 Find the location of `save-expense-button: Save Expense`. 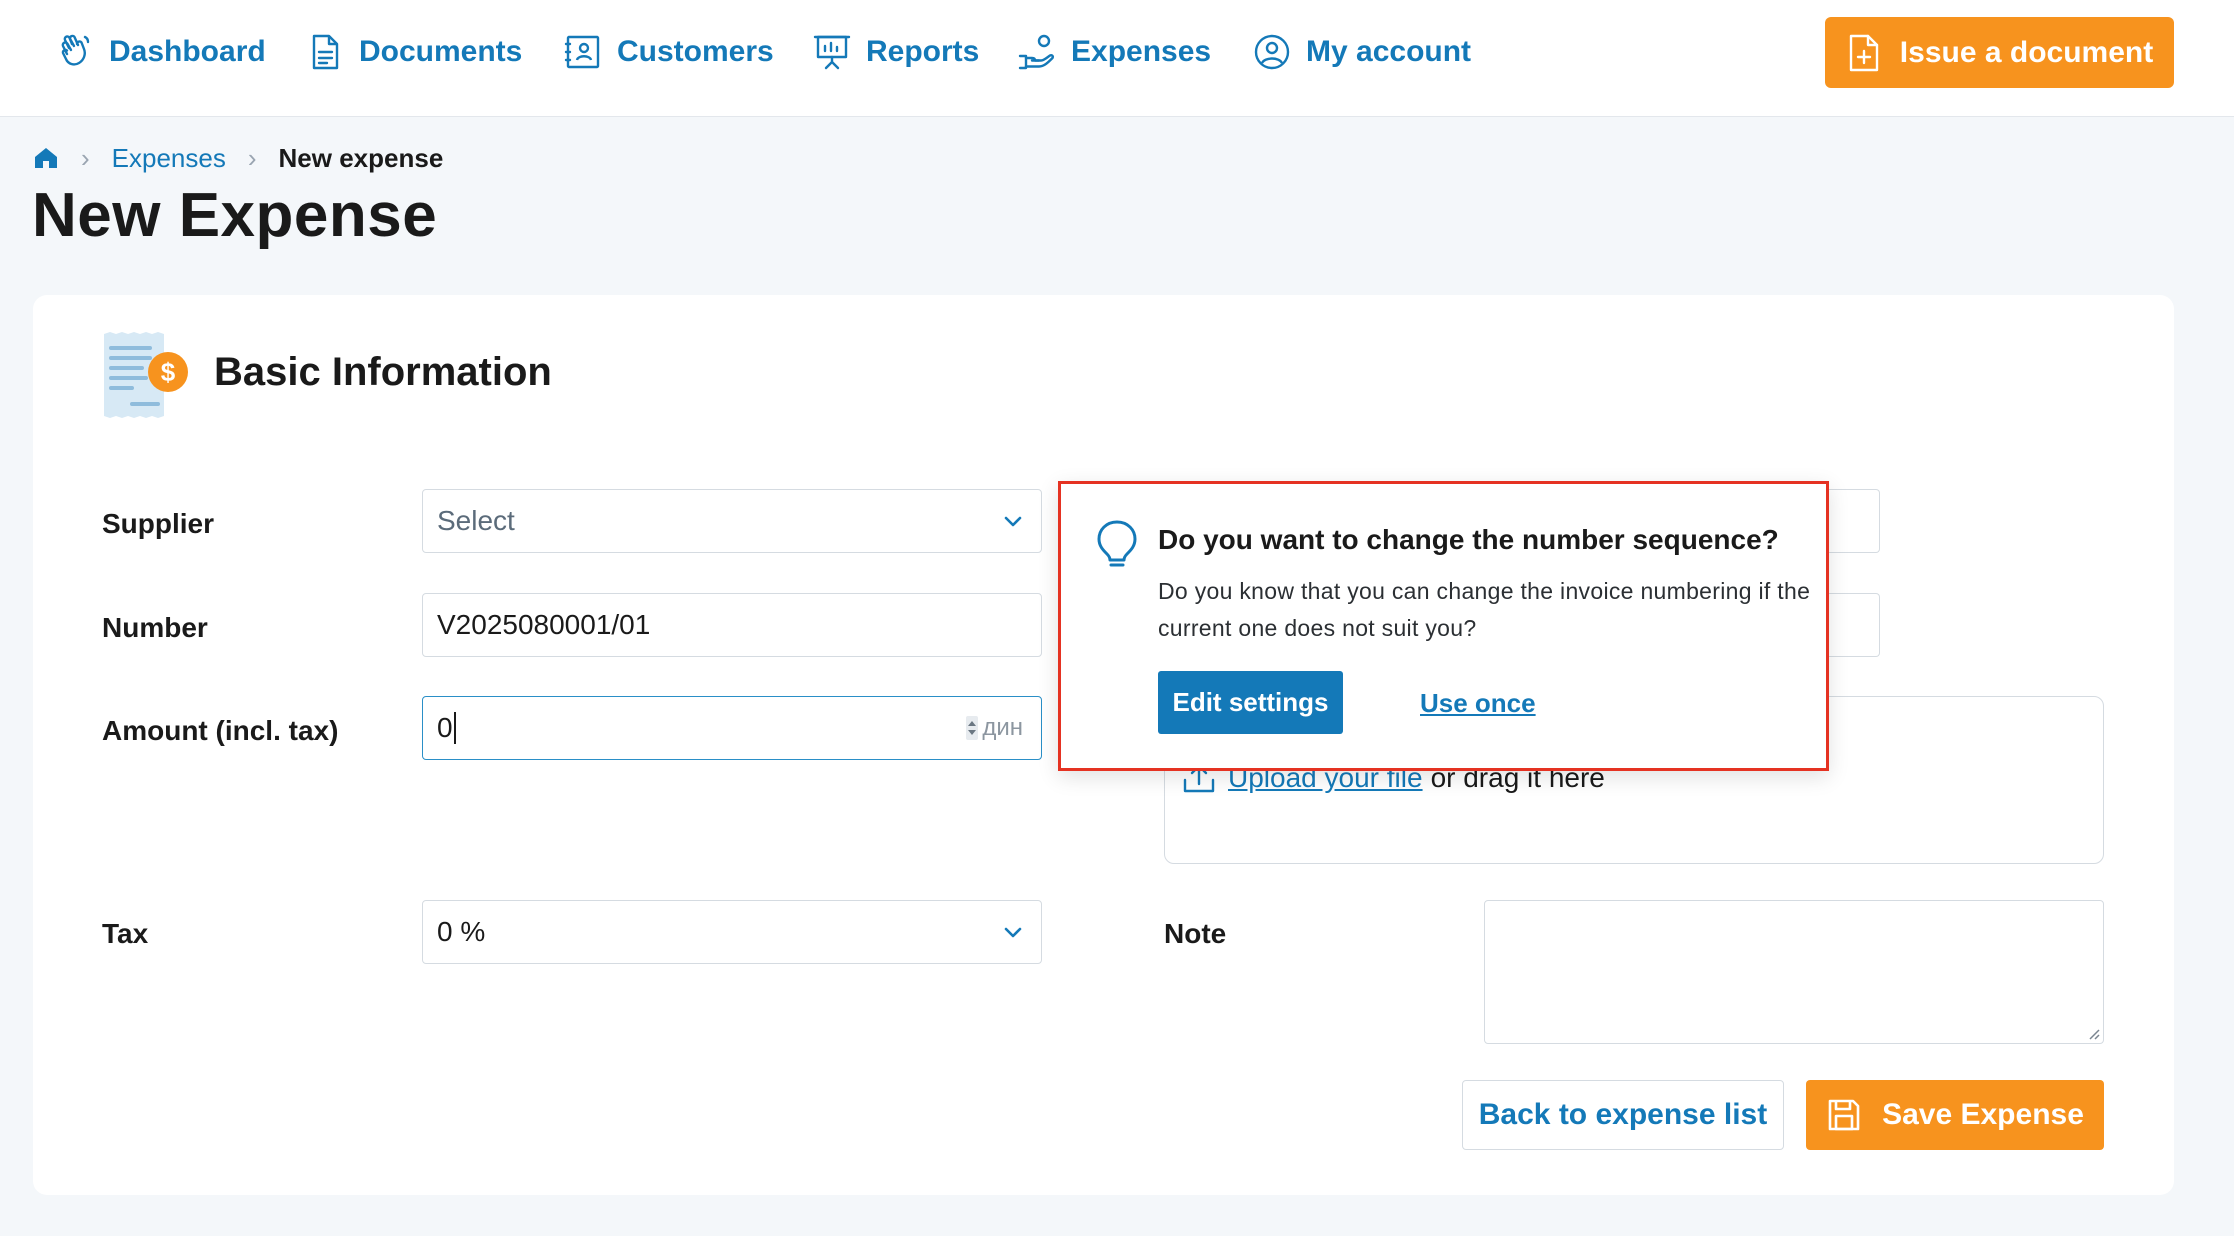

save-expense-button: Save Expense is located at coordinates (1955, 1115).